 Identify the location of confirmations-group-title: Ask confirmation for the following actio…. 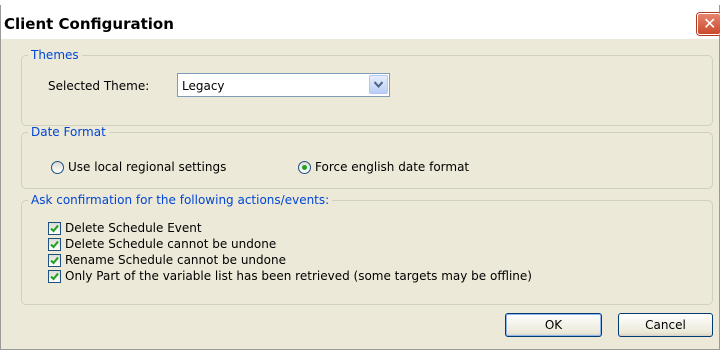
(180, 200).